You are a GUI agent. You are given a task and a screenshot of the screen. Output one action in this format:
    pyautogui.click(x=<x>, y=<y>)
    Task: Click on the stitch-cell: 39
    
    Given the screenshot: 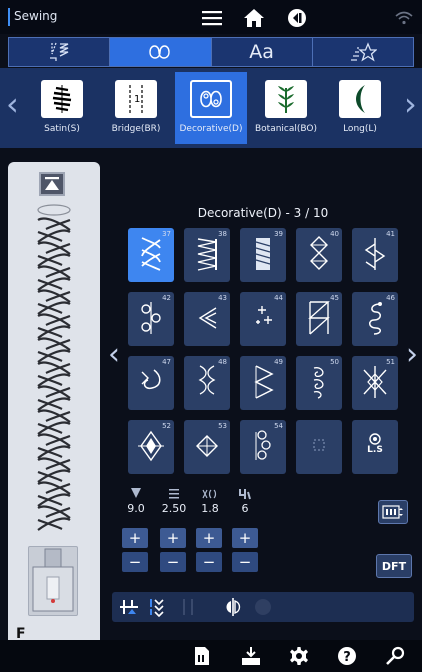 What is the action you would take?
    pyautogui.click(x=263, y=255)
    